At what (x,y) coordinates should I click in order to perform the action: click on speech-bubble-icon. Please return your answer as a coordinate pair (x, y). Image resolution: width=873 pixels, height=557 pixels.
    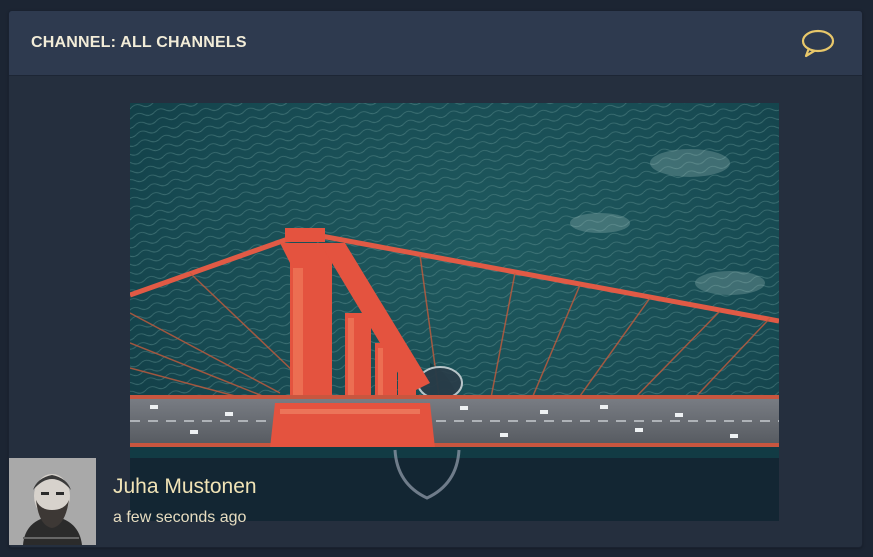
    Looking at the image, I should click on (818, 43).